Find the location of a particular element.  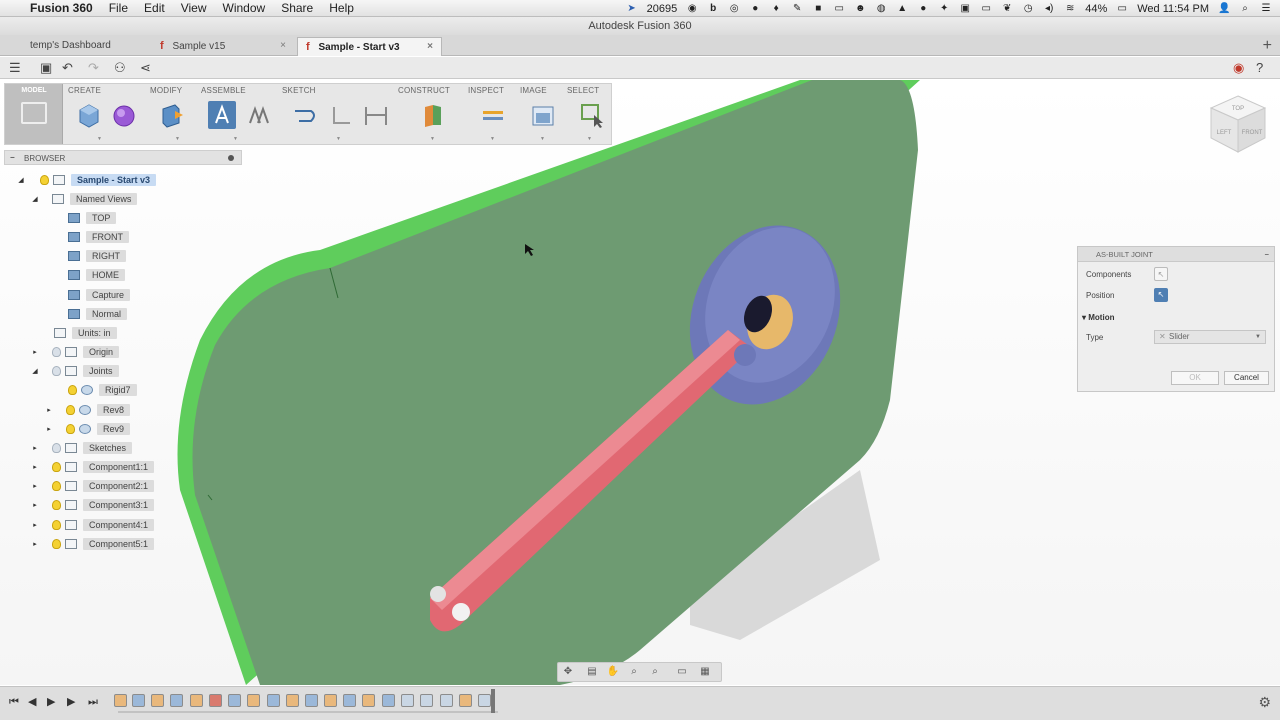

collapse-icon: − is located at coordinates (12, 157).